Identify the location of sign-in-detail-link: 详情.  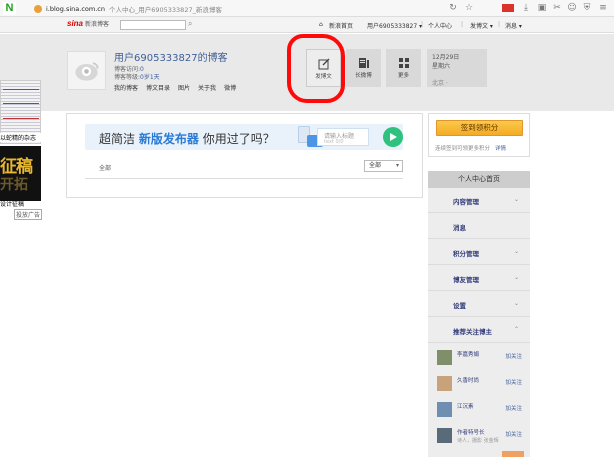
(500, 149).